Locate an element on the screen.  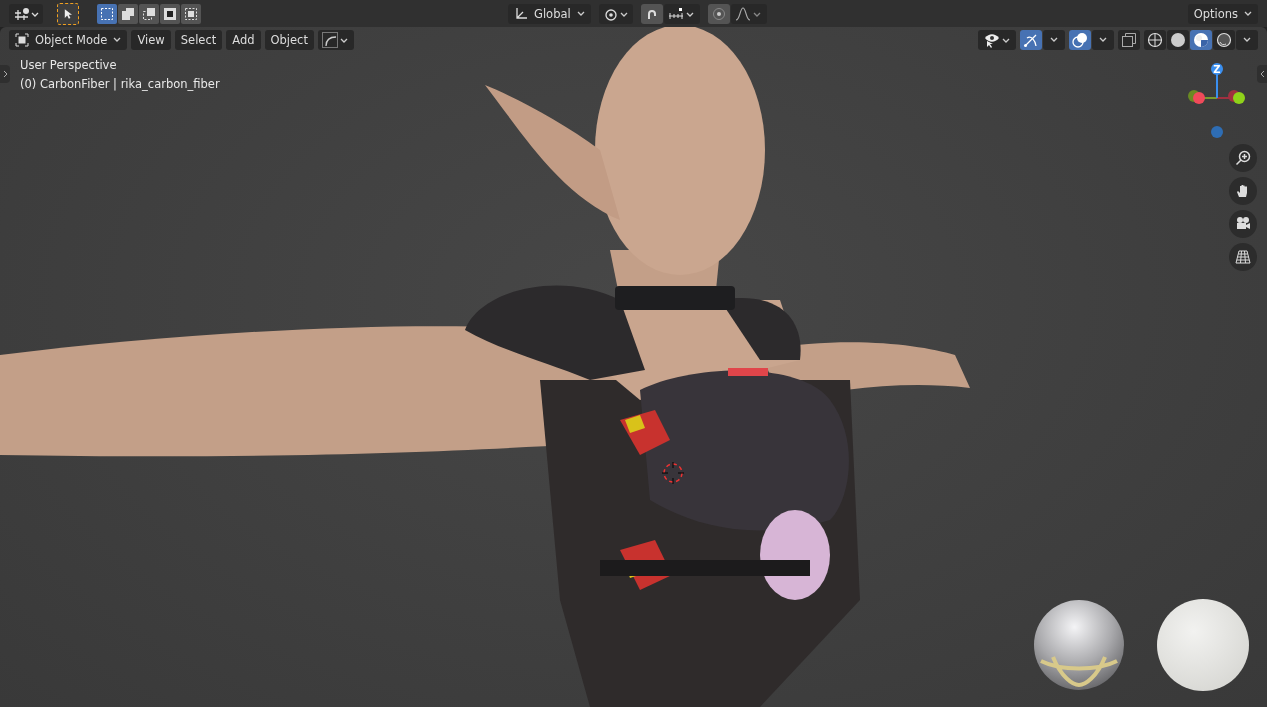
increment-snap-icon is located at coordinates (681, 13).